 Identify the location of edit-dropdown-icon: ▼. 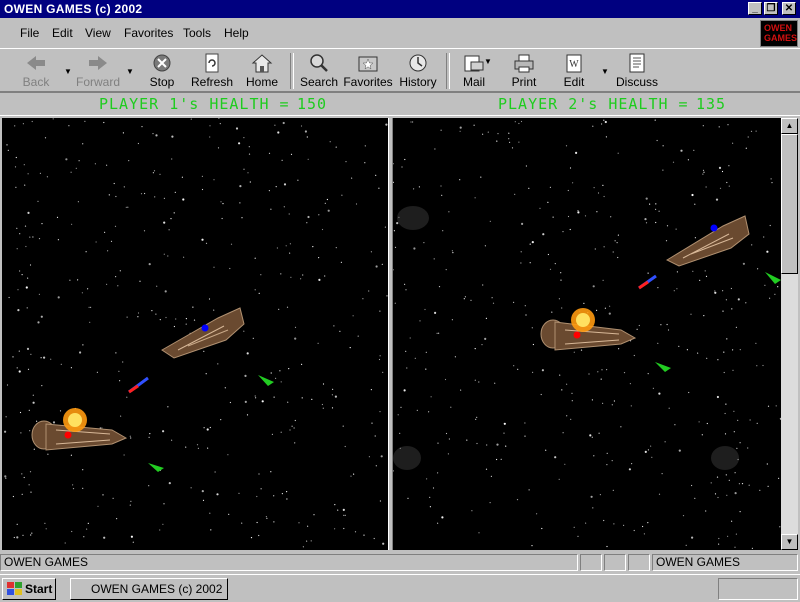
(605, 71).